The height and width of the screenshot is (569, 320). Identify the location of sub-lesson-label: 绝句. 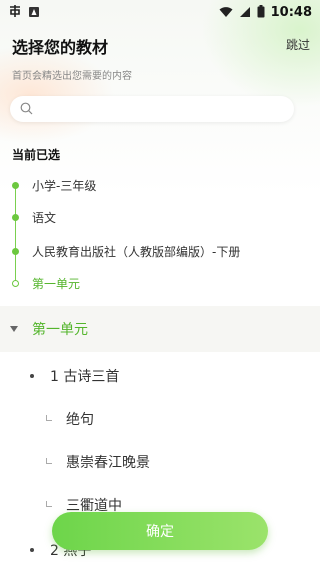
(80, 420).